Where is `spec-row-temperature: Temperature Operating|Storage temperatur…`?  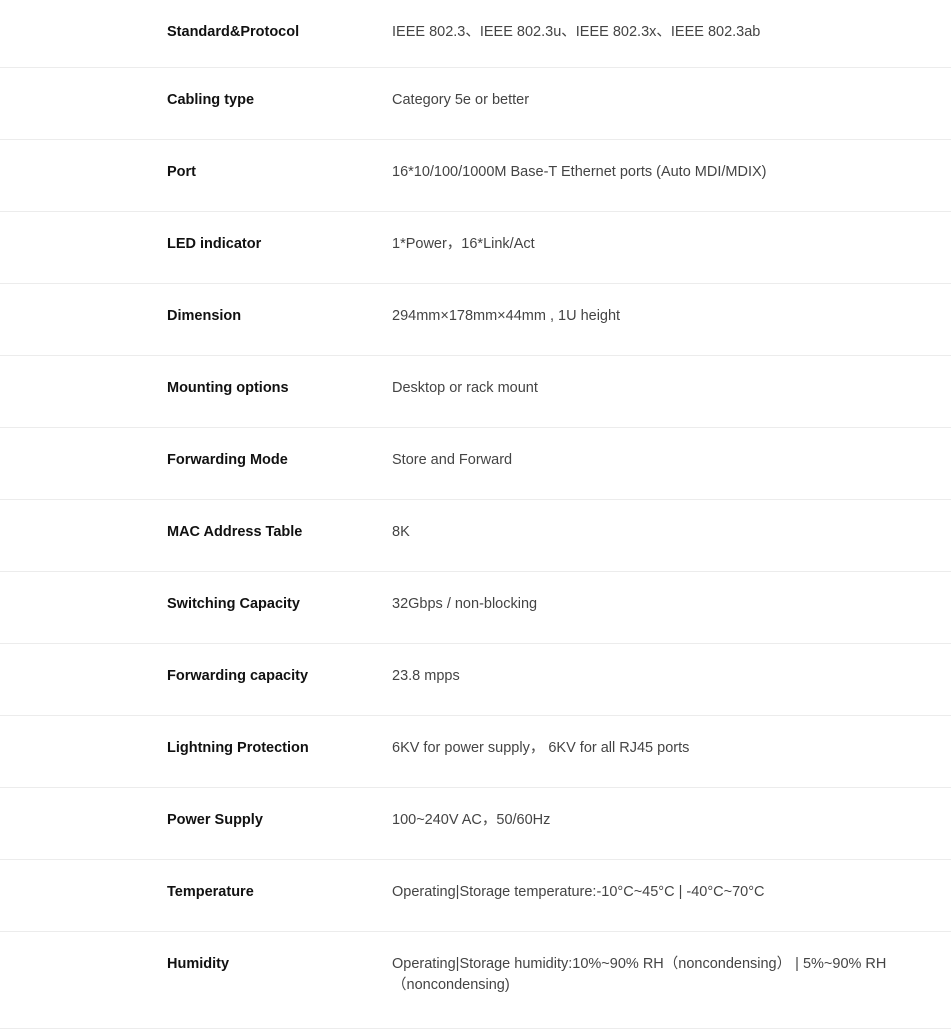
spec-row-temperature: Temperature Operating|Storage temperatur… is located at coordinates (475, 896).